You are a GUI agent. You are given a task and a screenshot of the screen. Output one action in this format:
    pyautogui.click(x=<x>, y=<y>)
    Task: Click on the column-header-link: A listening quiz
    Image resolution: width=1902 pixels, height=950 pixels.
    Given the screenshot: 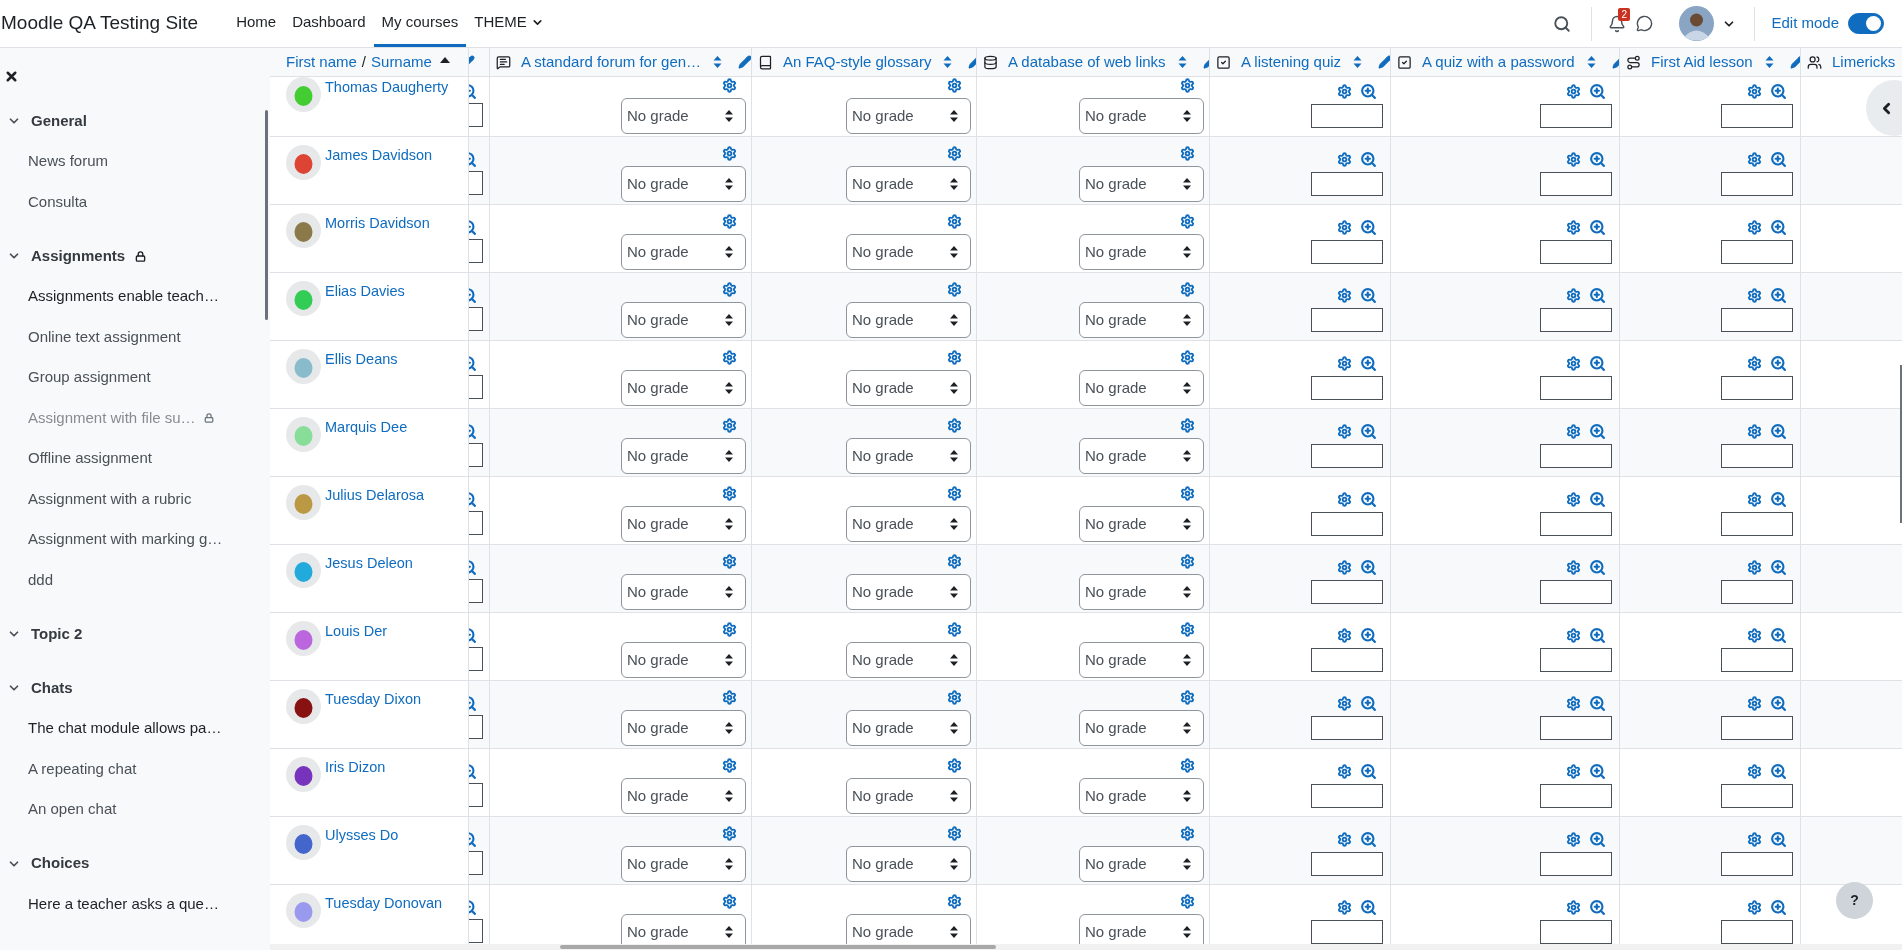 What is the action you would take?
    pyautogui.click(x=1291, y=62)
    